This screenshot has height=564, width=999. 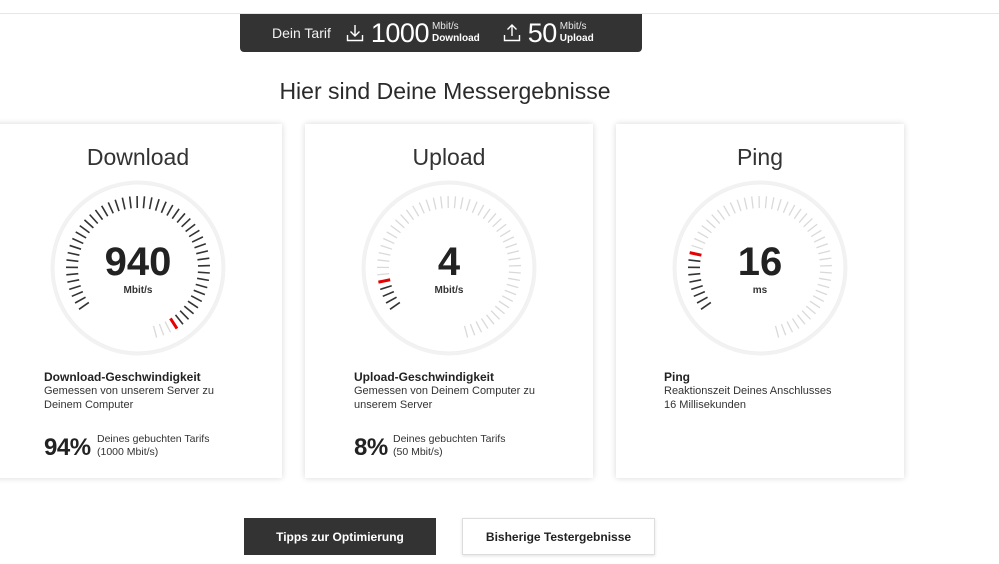 What do you see at coordinates (418, 452) in the screenshot?
I see `upload-percent-desc-line2: (50 Mbit/s)` at bounding box center [418, 452].